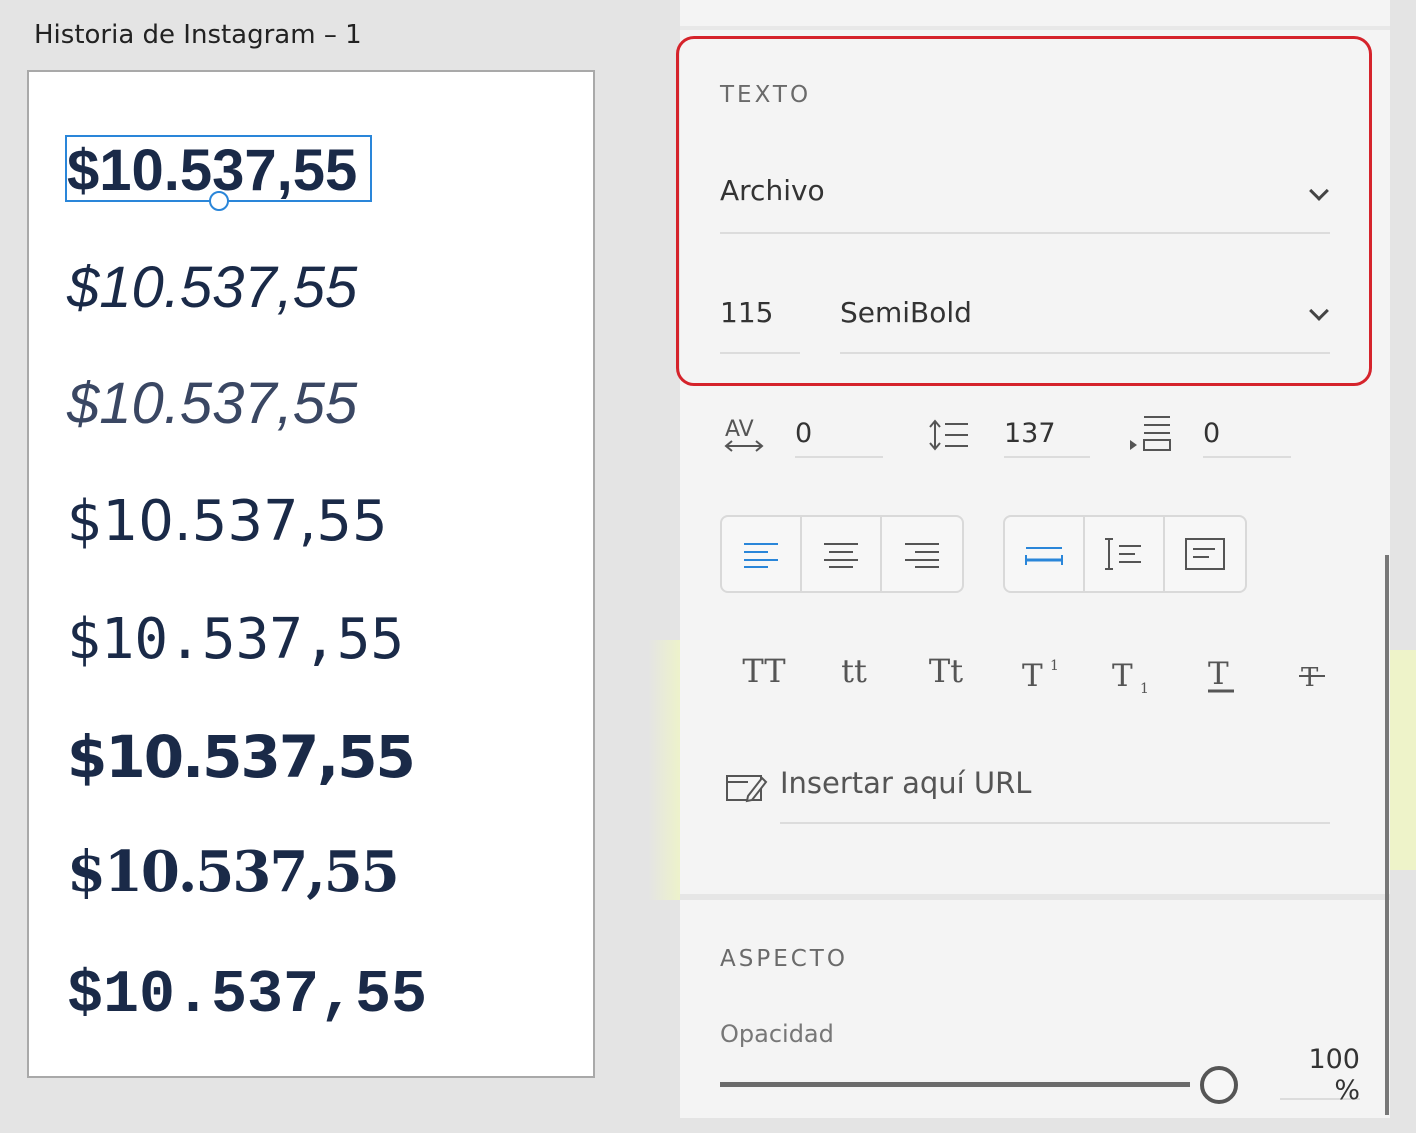  I want to click on opacity-value: 100 %, so click(1334, 1075).